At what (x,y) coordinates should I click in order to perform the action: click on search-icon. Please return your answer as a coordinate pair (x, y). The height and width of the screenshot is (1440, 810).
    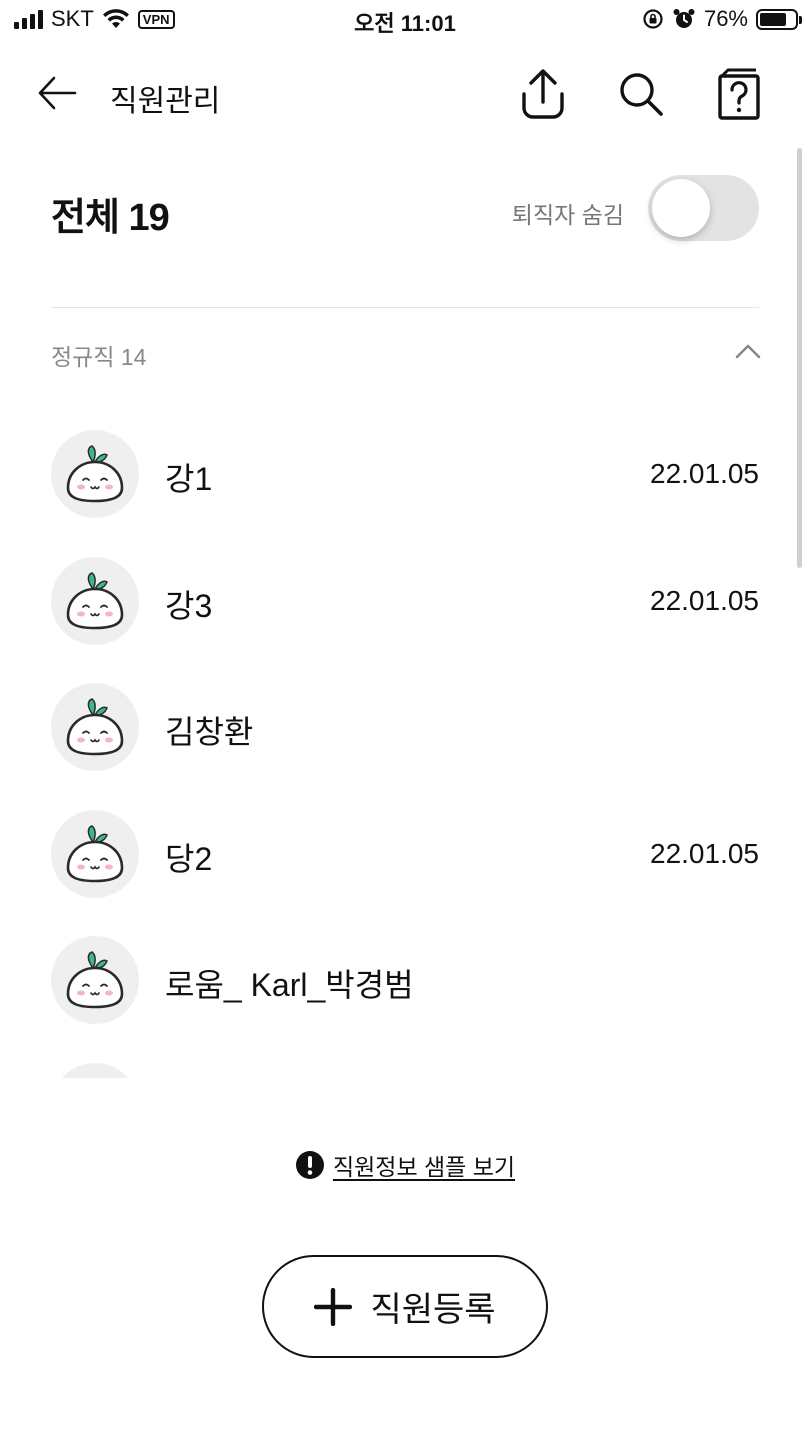
    Looking at the image, I should click on (641, 94).